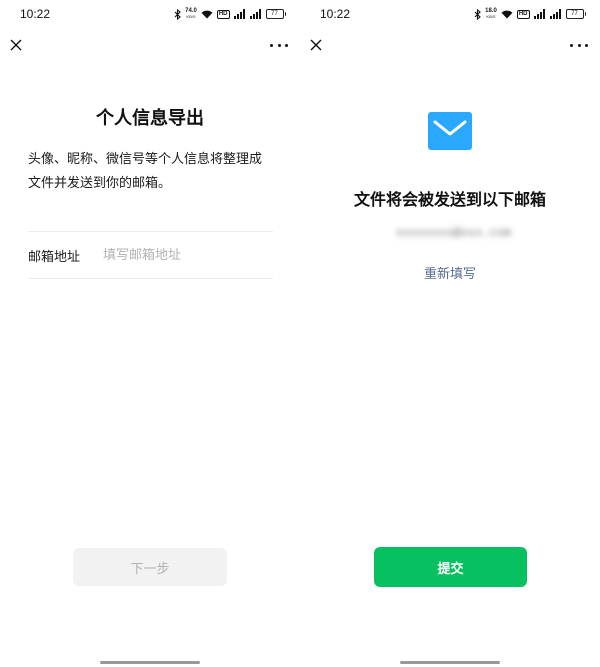  Describe the element at coordinates (450, 14) in the screenshot. I see `status-bar: 10:22 18.0 KB/S HD 77` at that location.